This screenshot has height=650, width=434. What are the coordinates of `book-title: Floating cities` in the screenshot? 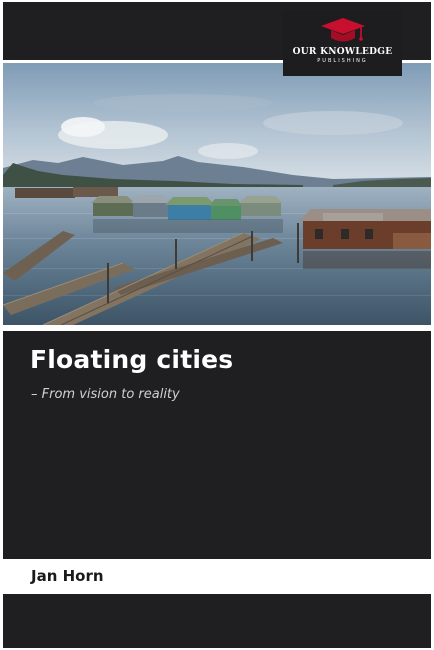 It's located at (132, 359).